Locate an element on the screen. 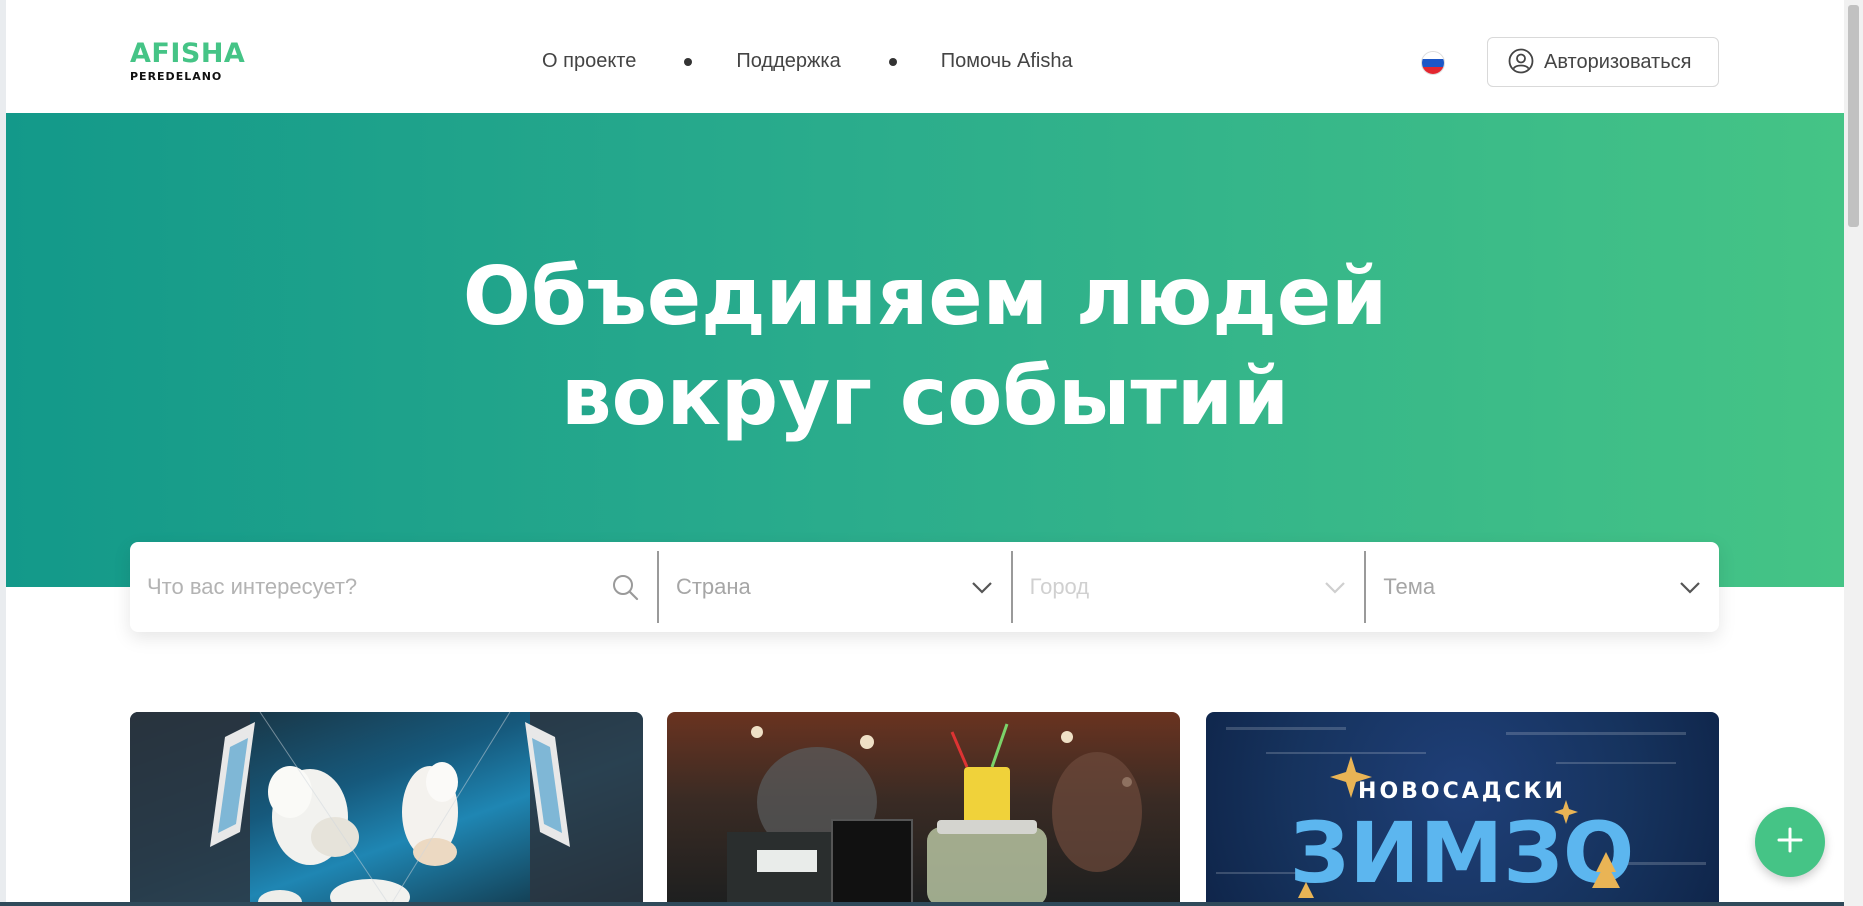 Image resolution: width=1863 pixels, height=906 pixels. taskbar-edge is located at coordinates (922, 904).